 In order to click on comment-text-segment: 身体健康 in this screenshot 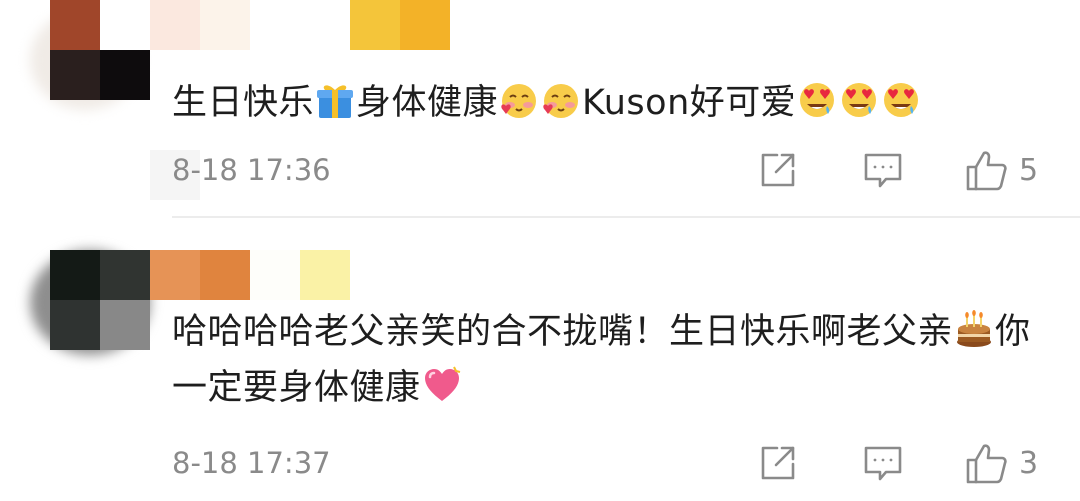, I will do `click(427, 103)`.